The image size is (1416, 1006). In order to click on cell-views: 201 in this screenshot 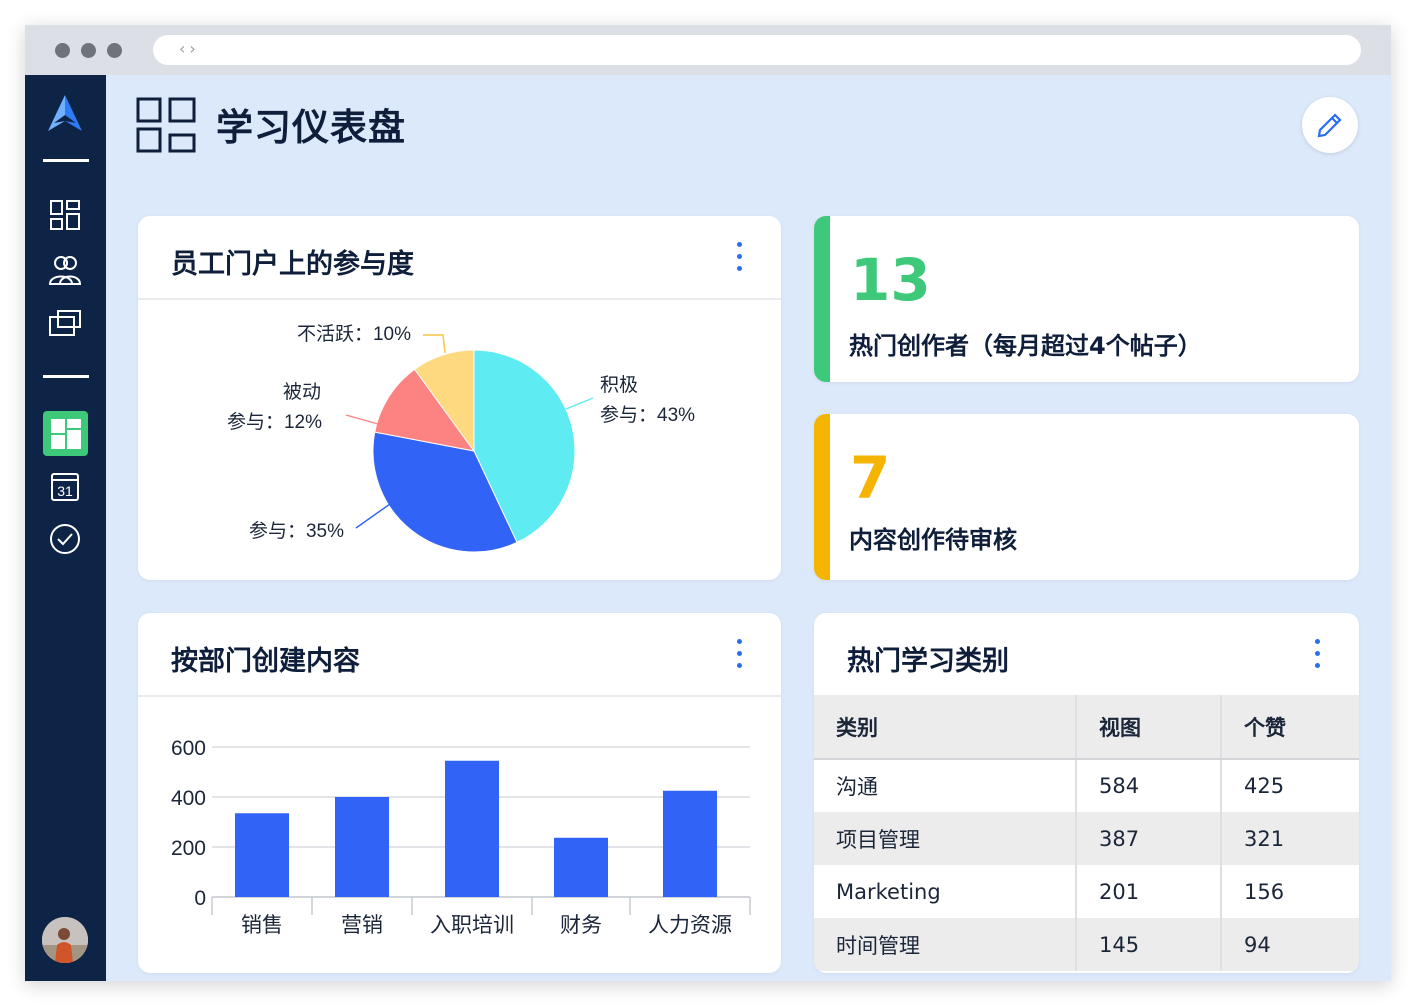, I will do `click(1148, 891)`.